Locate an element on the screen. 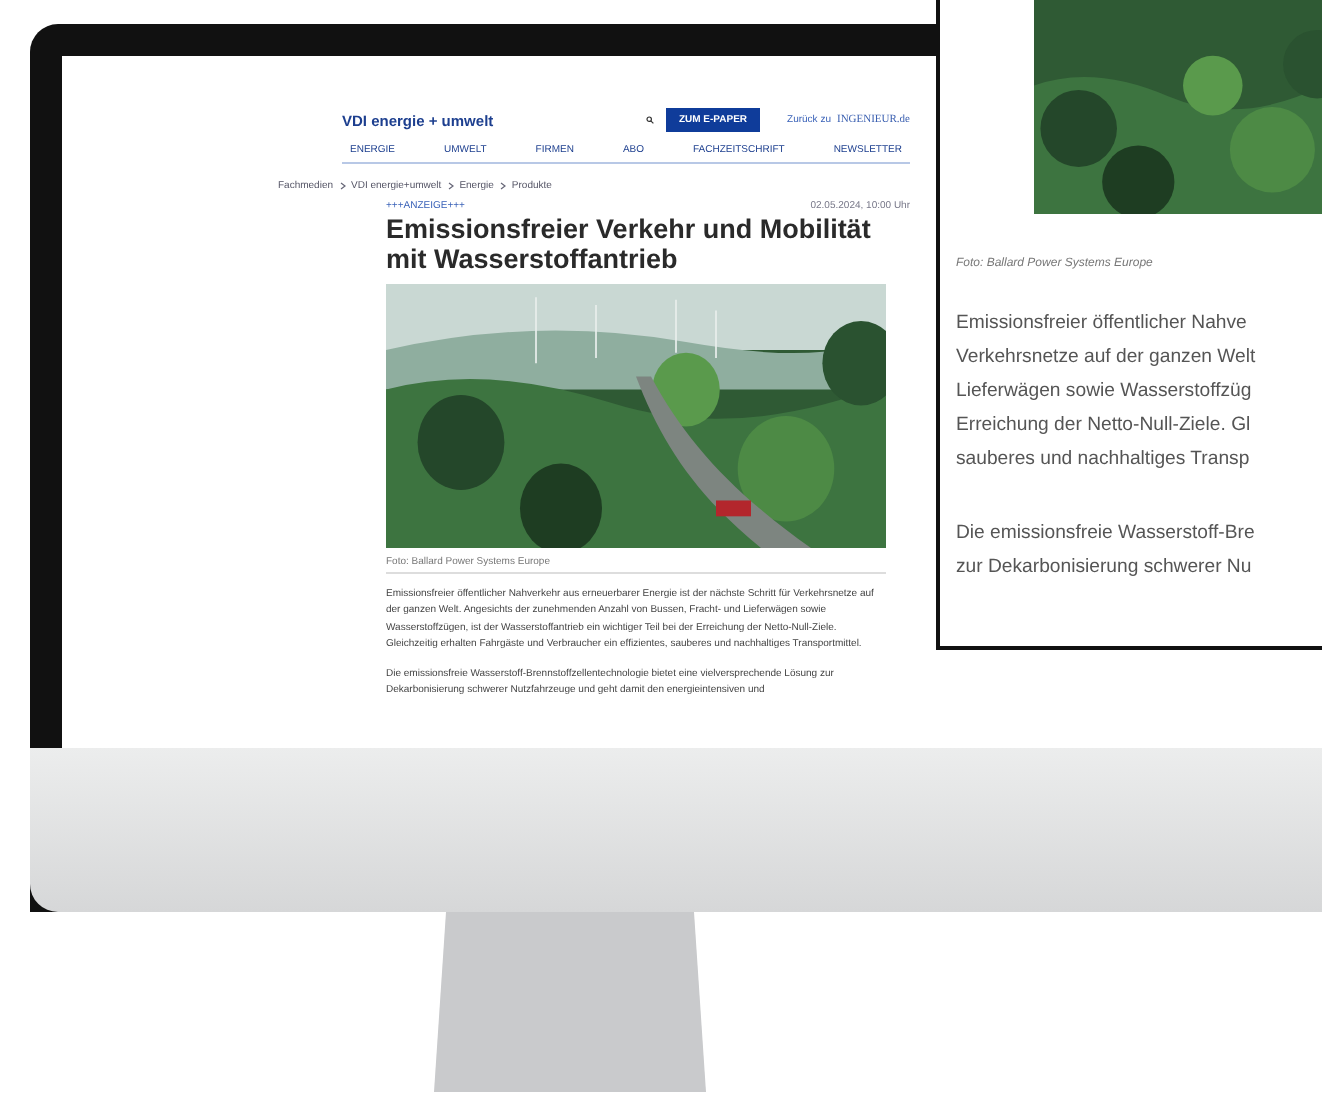  paragraph-line: Emissionsfreier öffentlicher Nahve is located at coordinates (1102, 324).